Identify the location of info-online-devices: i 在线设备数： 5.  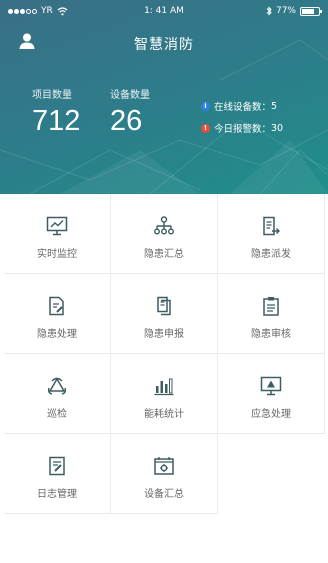
(239, 106).